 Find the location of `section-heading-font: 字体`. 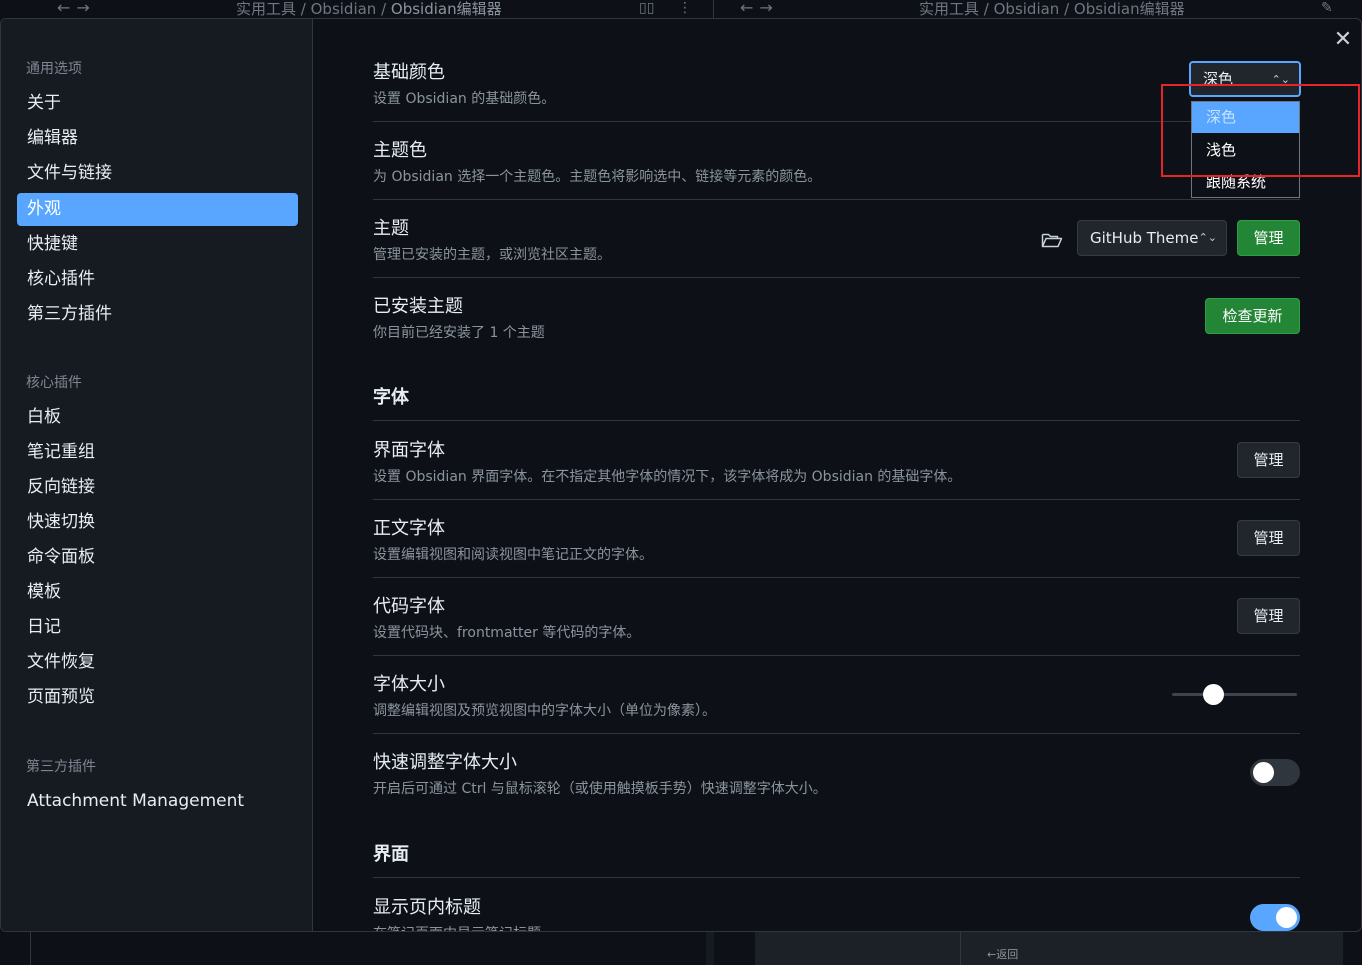

section-heading-font: 字体 is located at coordinates (391, 397).